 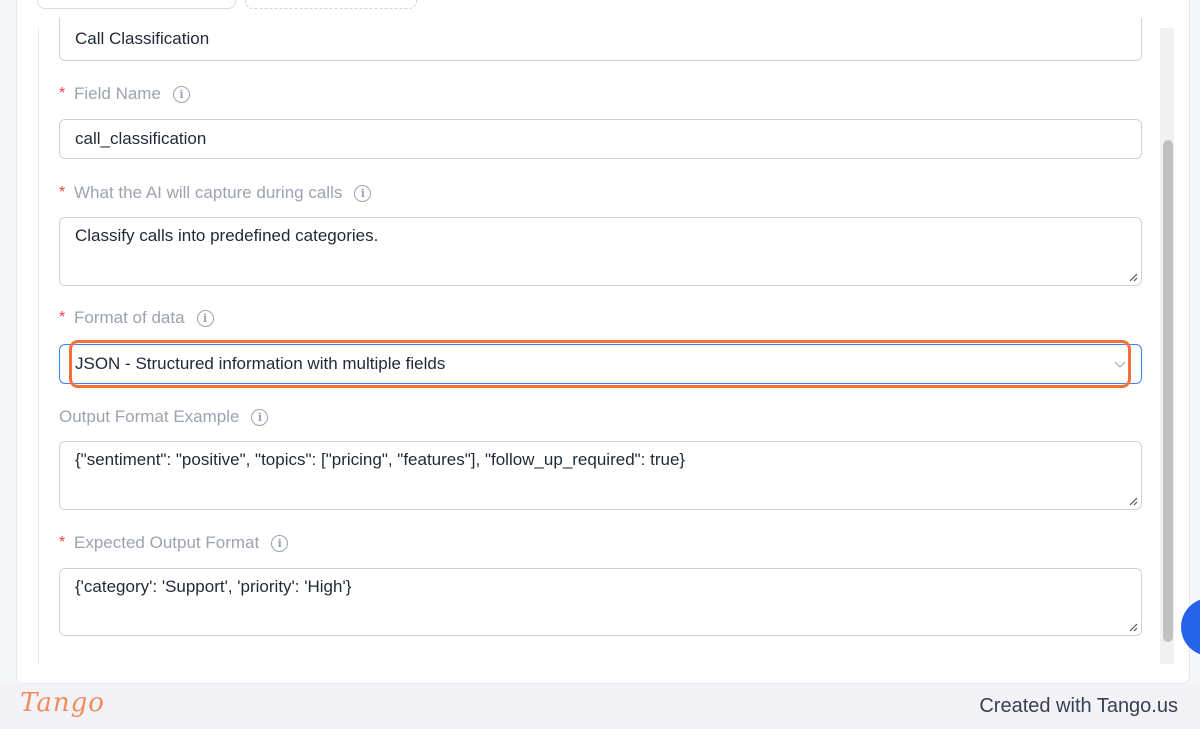 What do you see at coordinates (1120, 364) in the screenshot?
I see `chevron-down-icon` at bounding box center [1120, 364].